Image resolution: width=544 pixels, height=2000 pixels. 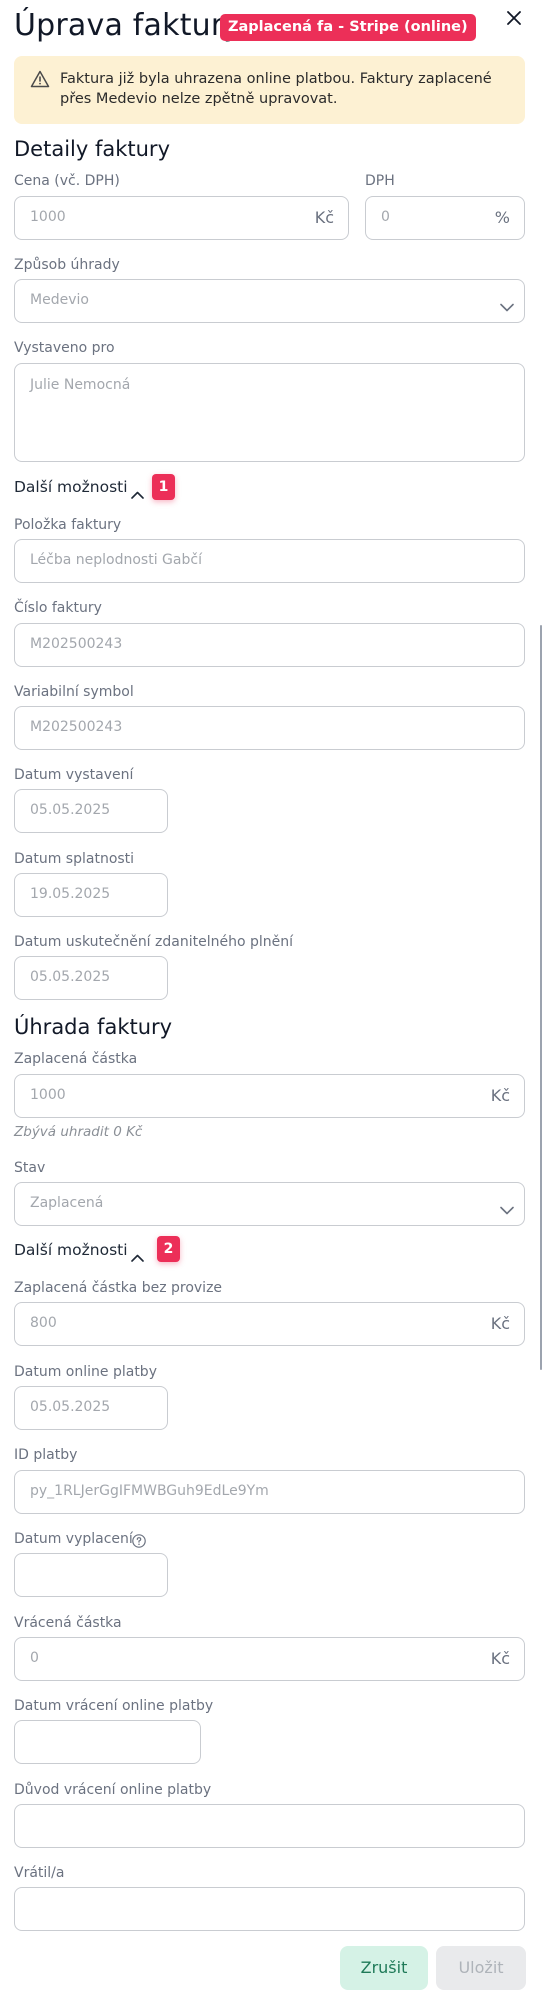 What do you see at coordinates (68, 525) in the screenshot?
I see `invoice-item-label: Položka faktury` at bounding box center [68, 525].